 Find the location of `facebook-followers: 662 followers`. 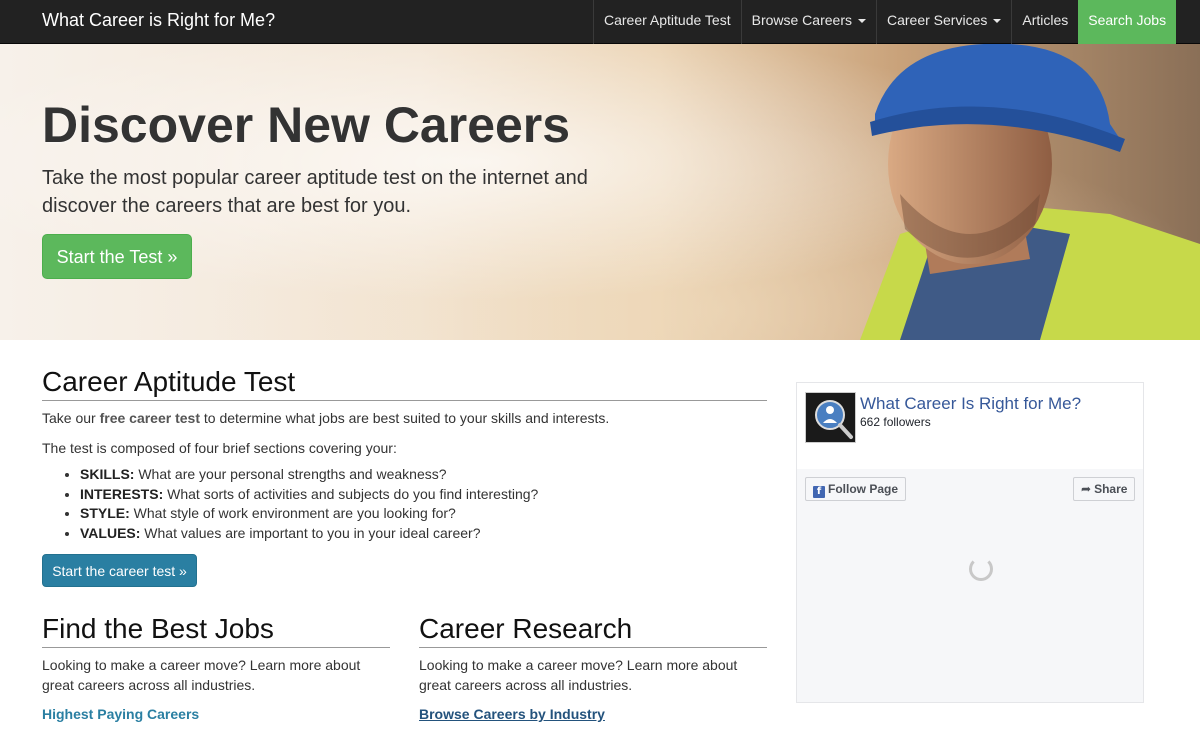

facebook-followers: 662 followers is located at coordinates (895, 422).